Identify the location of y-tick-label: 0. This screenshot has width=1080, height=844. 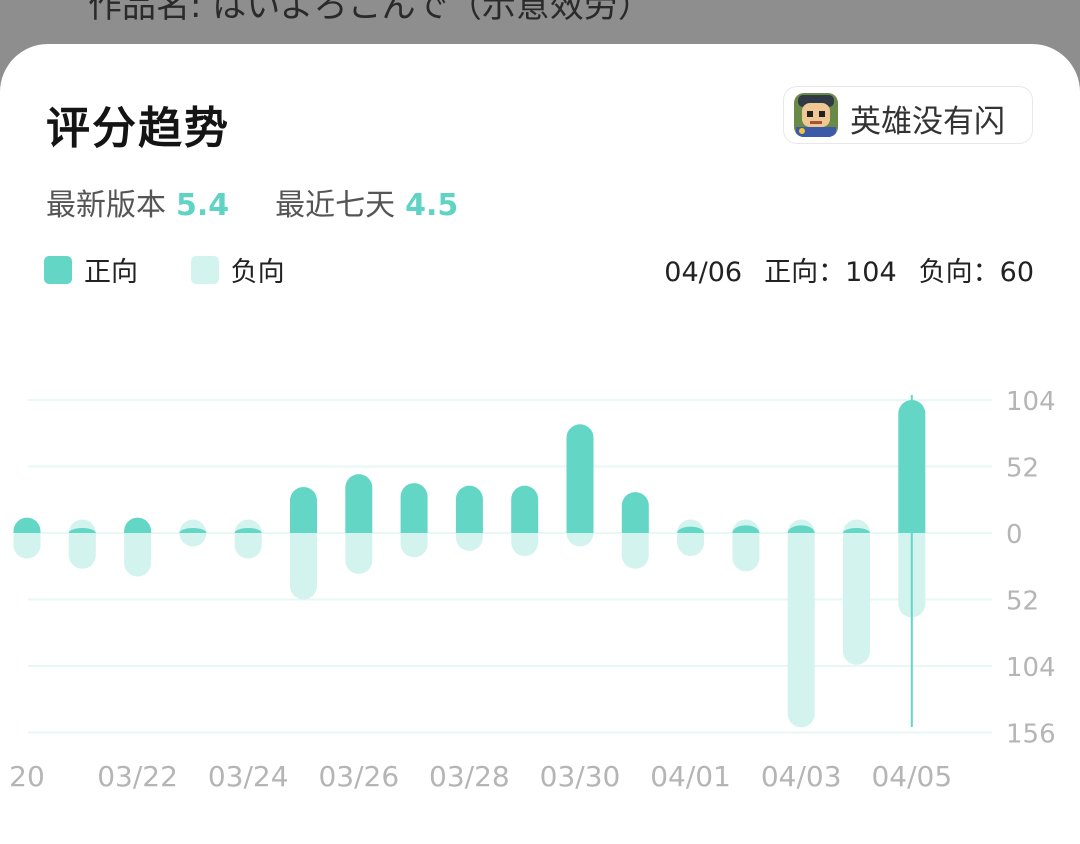
(1014, 535).